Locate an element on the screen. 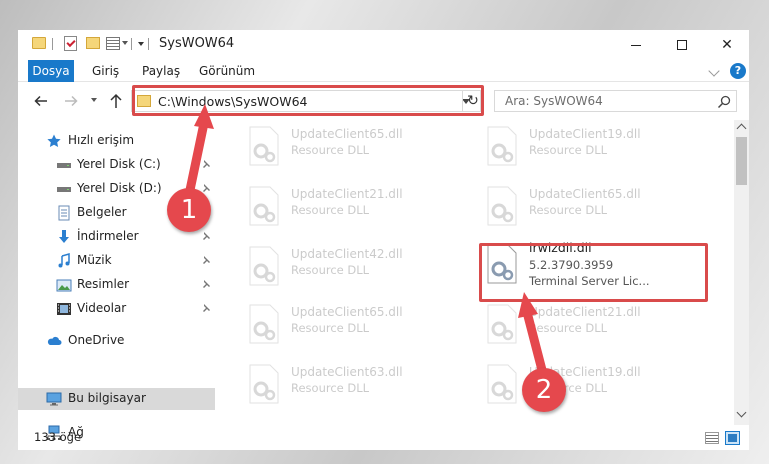 This screenshot has width=769, height=464. step-callout-1: 1 is located at coordinates (189, 210).